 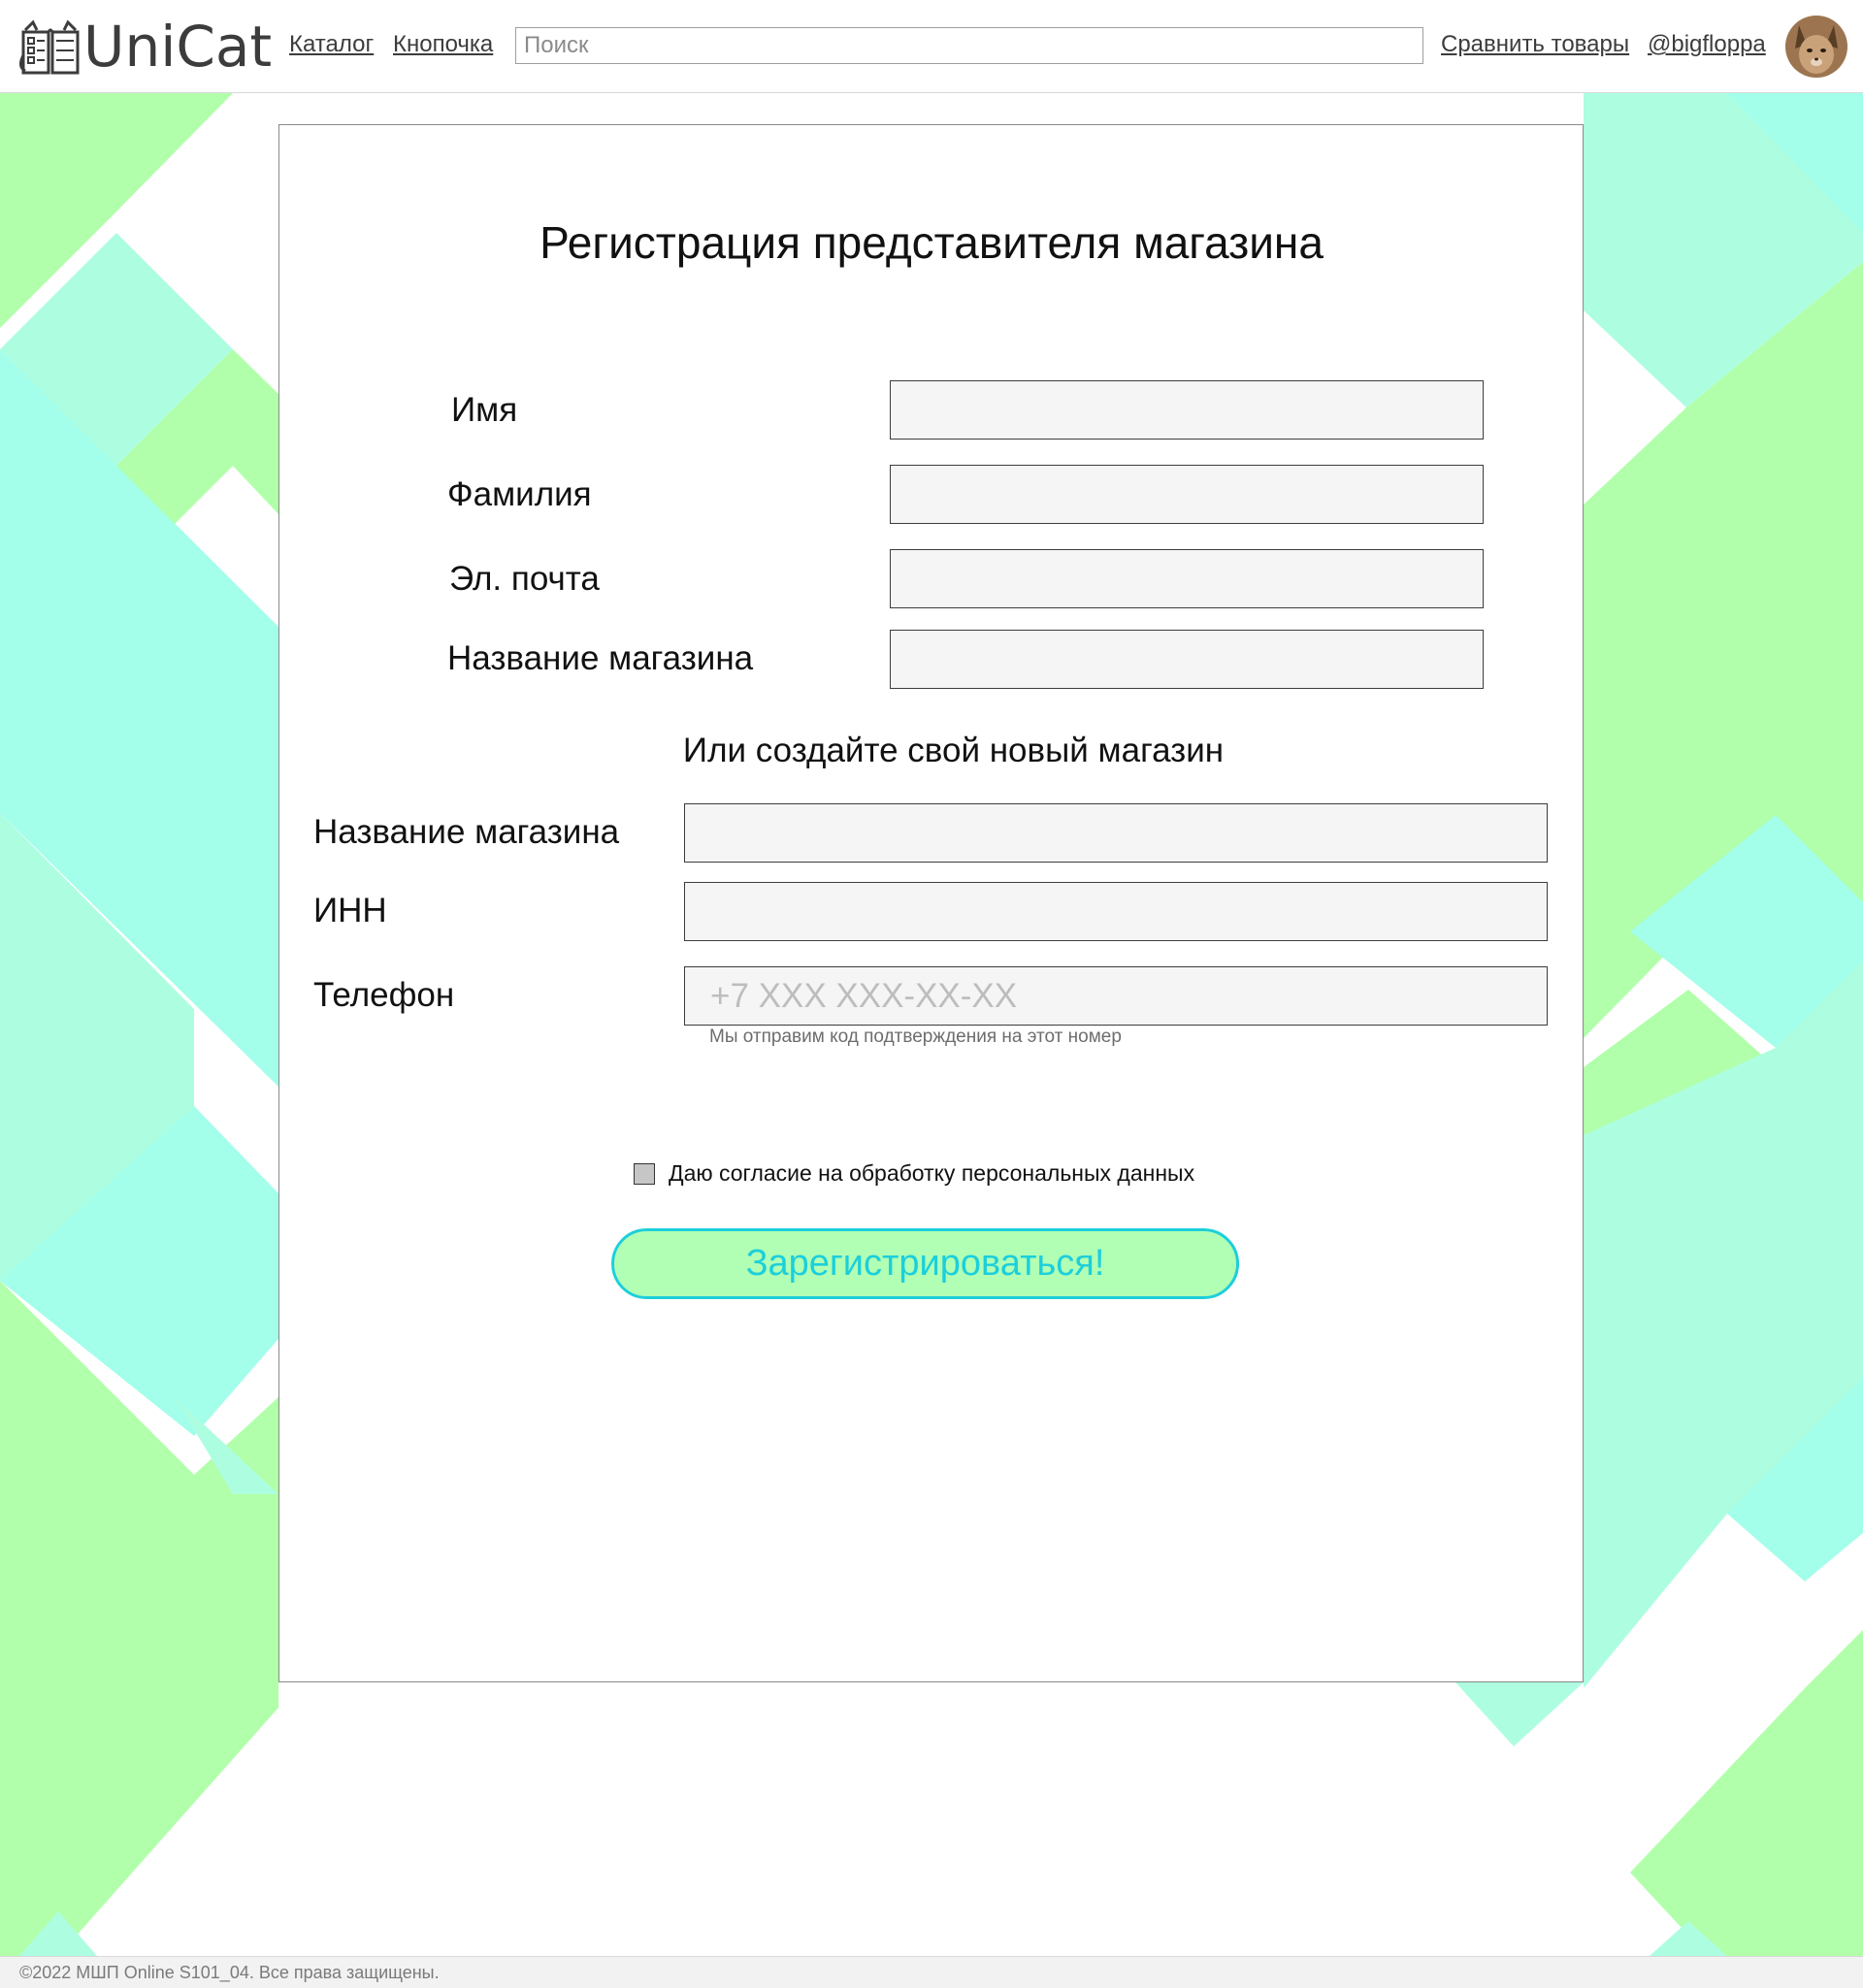 What do you see at coordinates (1187, 410) in the screenshot?
I see `first-name-field` at bounding box center [1187, 410].